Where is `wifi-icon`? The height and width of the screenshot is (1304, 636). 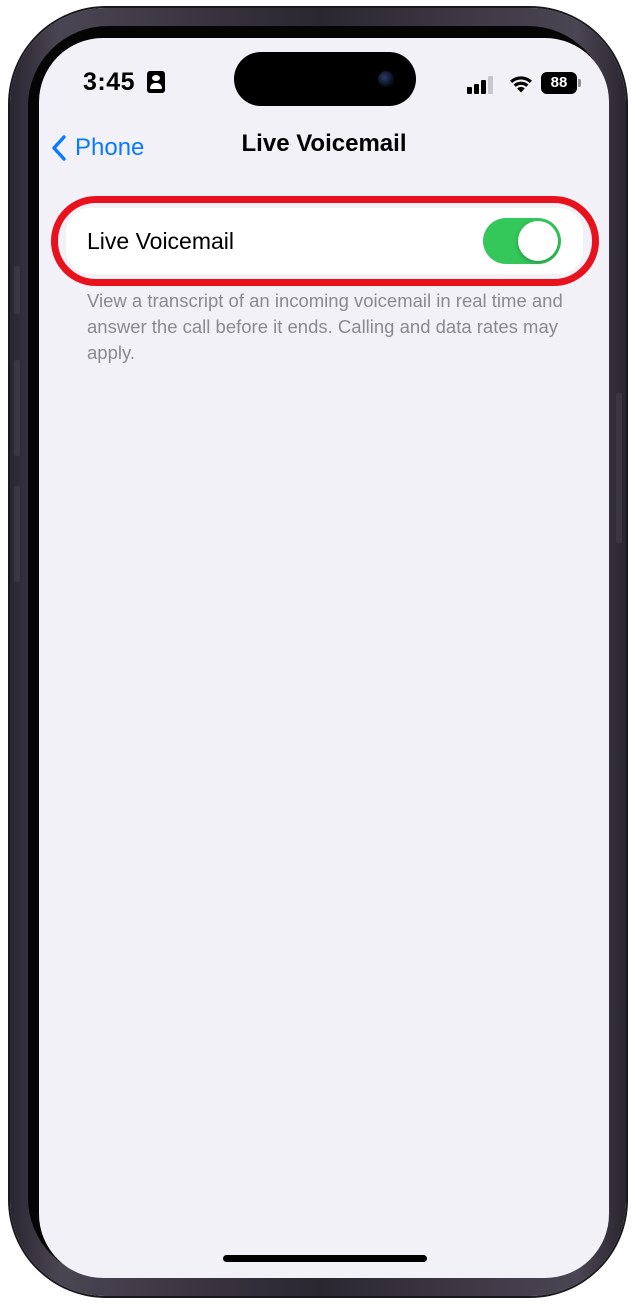
wifi-icon is located at coordinates (521, 84).